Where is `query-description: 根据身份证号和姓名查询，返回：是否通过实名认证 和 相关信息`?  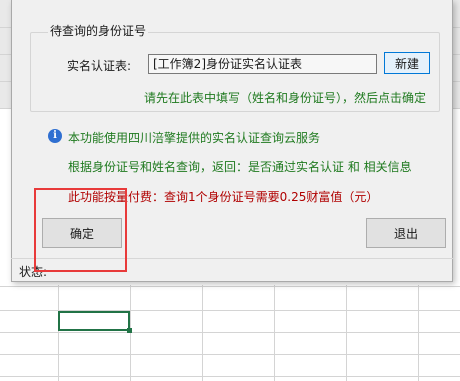 query-description: 根据身份证号和姓名查询，返回：是否通过实名认证 和 相关信息 is located at coordinates (240, 167).